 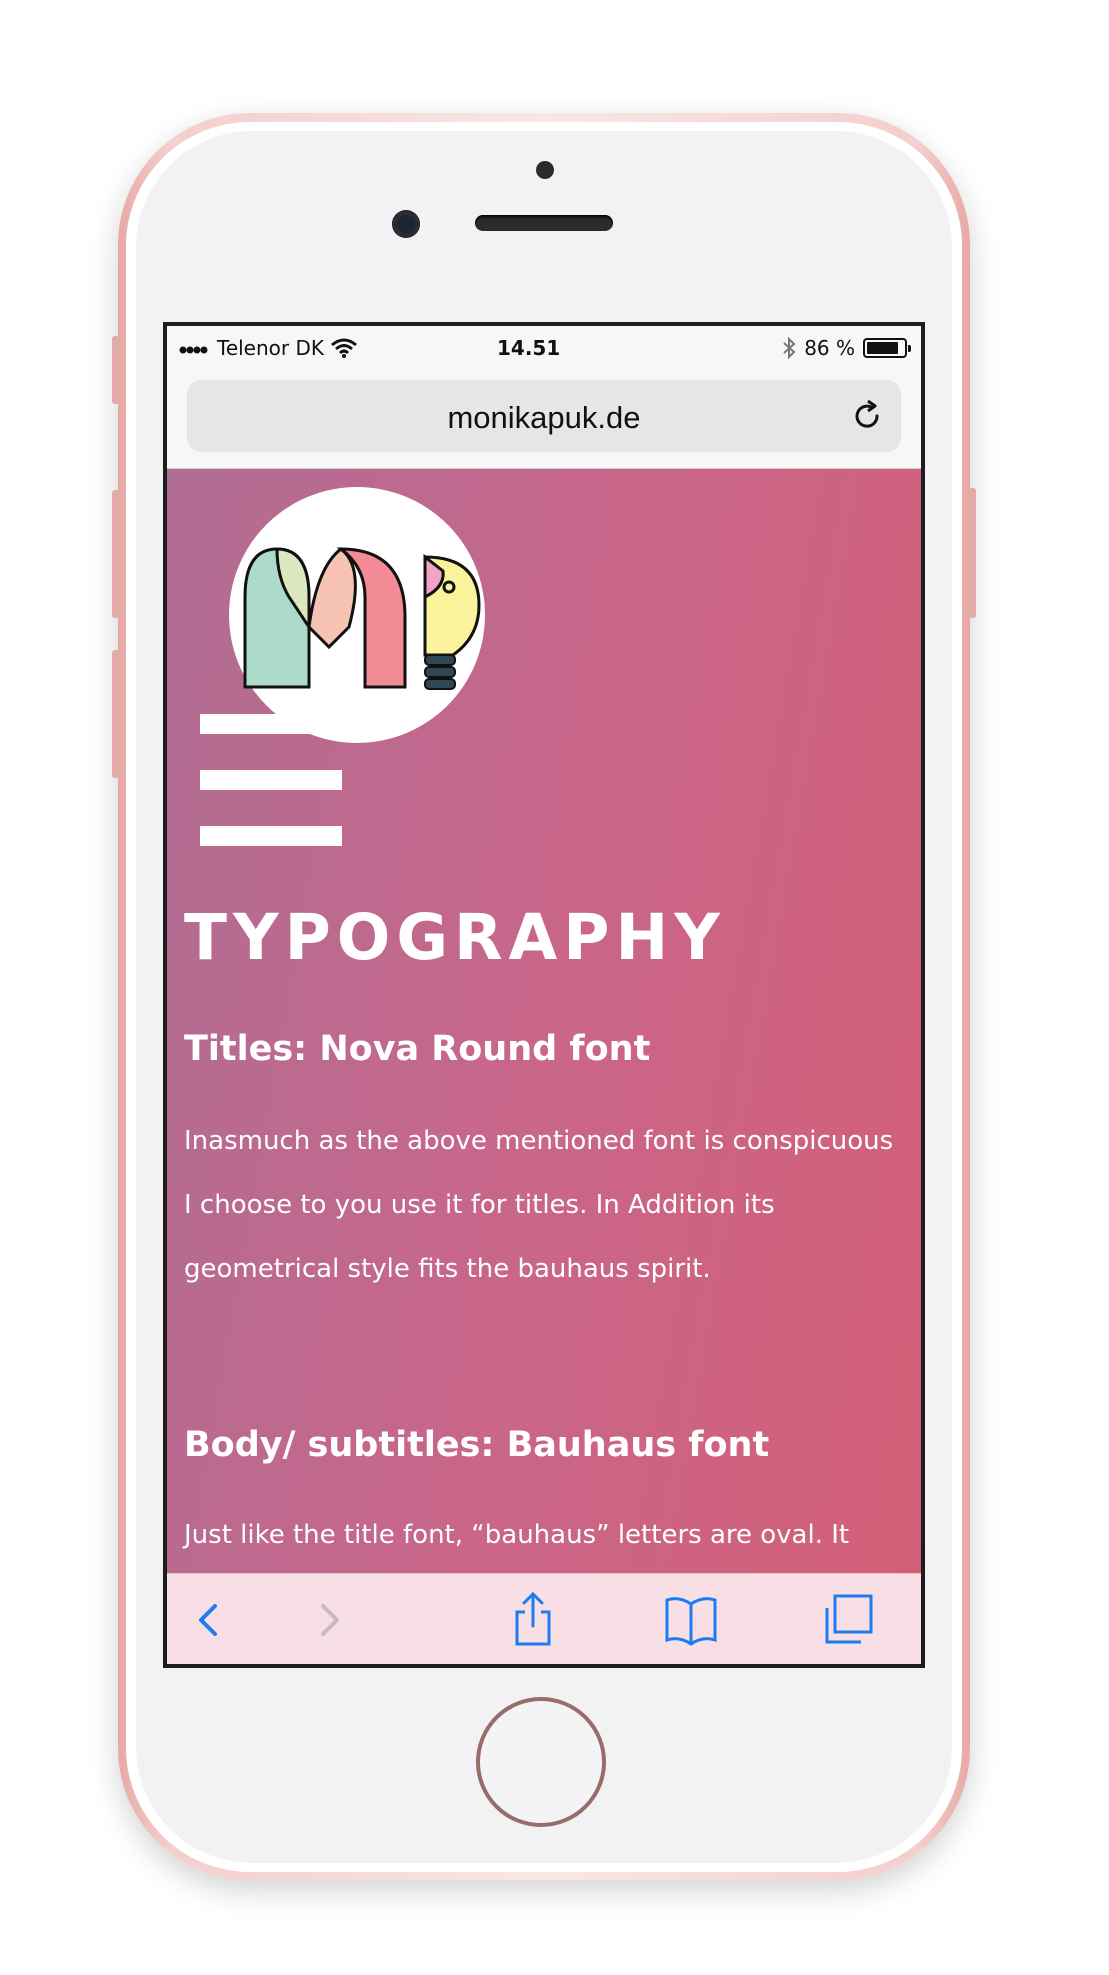 What do you see at coordinates (344, 348) in the screenshot?
I see `wifi-icon` at bounding box center [344, 348].